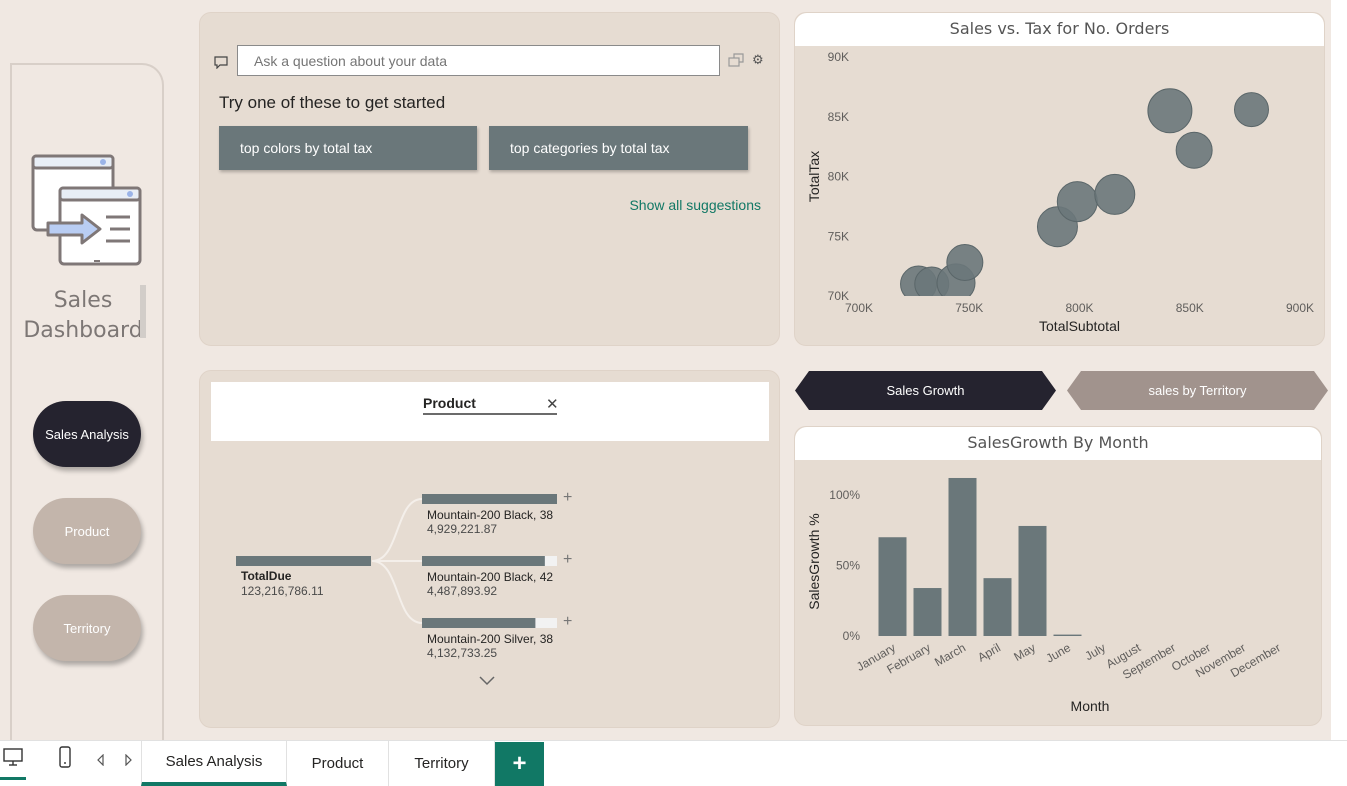  What do you see at coordinates (838, 177) in the screenshot?
I see `y-tick-label: 80K` at bounding box center [838, 177].